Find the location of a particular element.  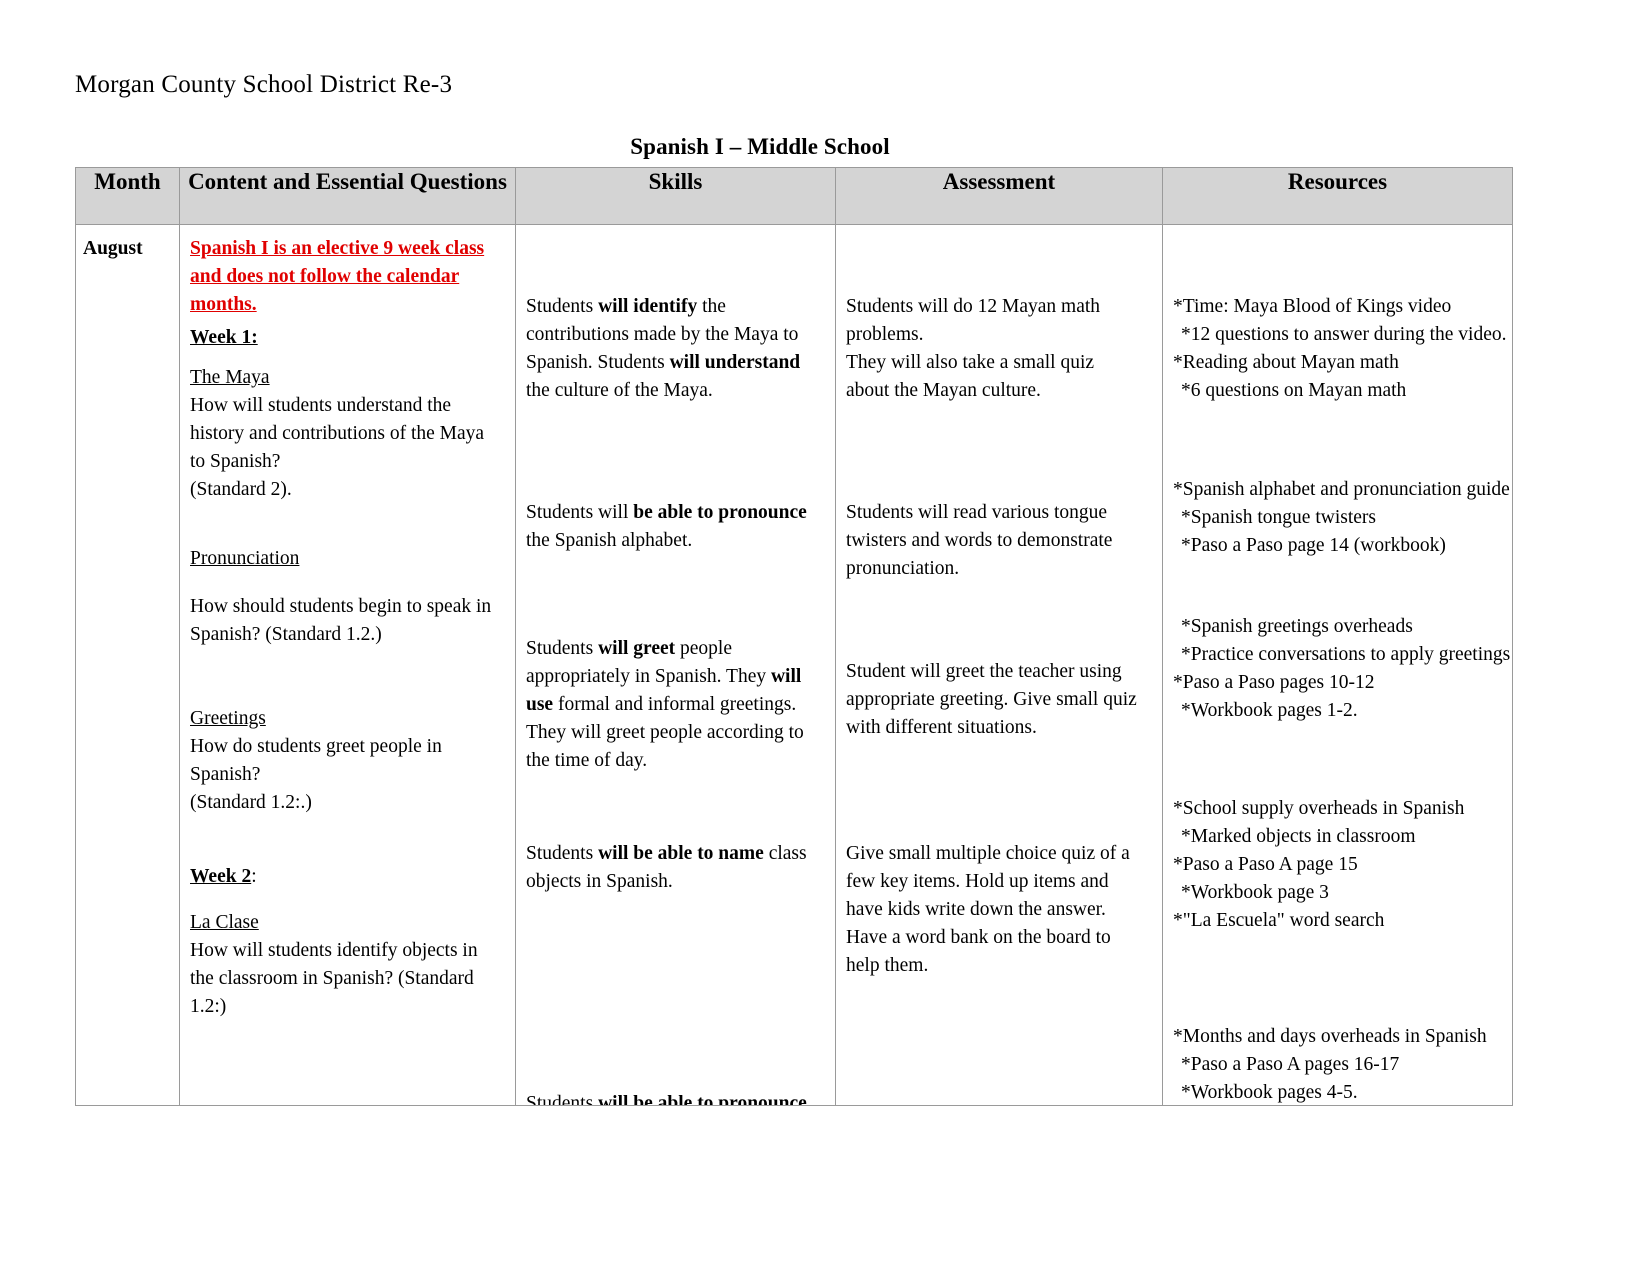

topic-pronunciation: Pronunciation is located at coordinates (245, 558).